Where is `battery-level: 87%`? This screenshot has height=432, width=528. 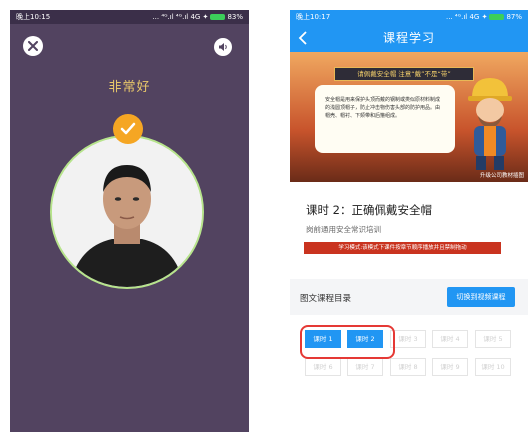
battery-level: 87% is located at coordinates (514, 17).